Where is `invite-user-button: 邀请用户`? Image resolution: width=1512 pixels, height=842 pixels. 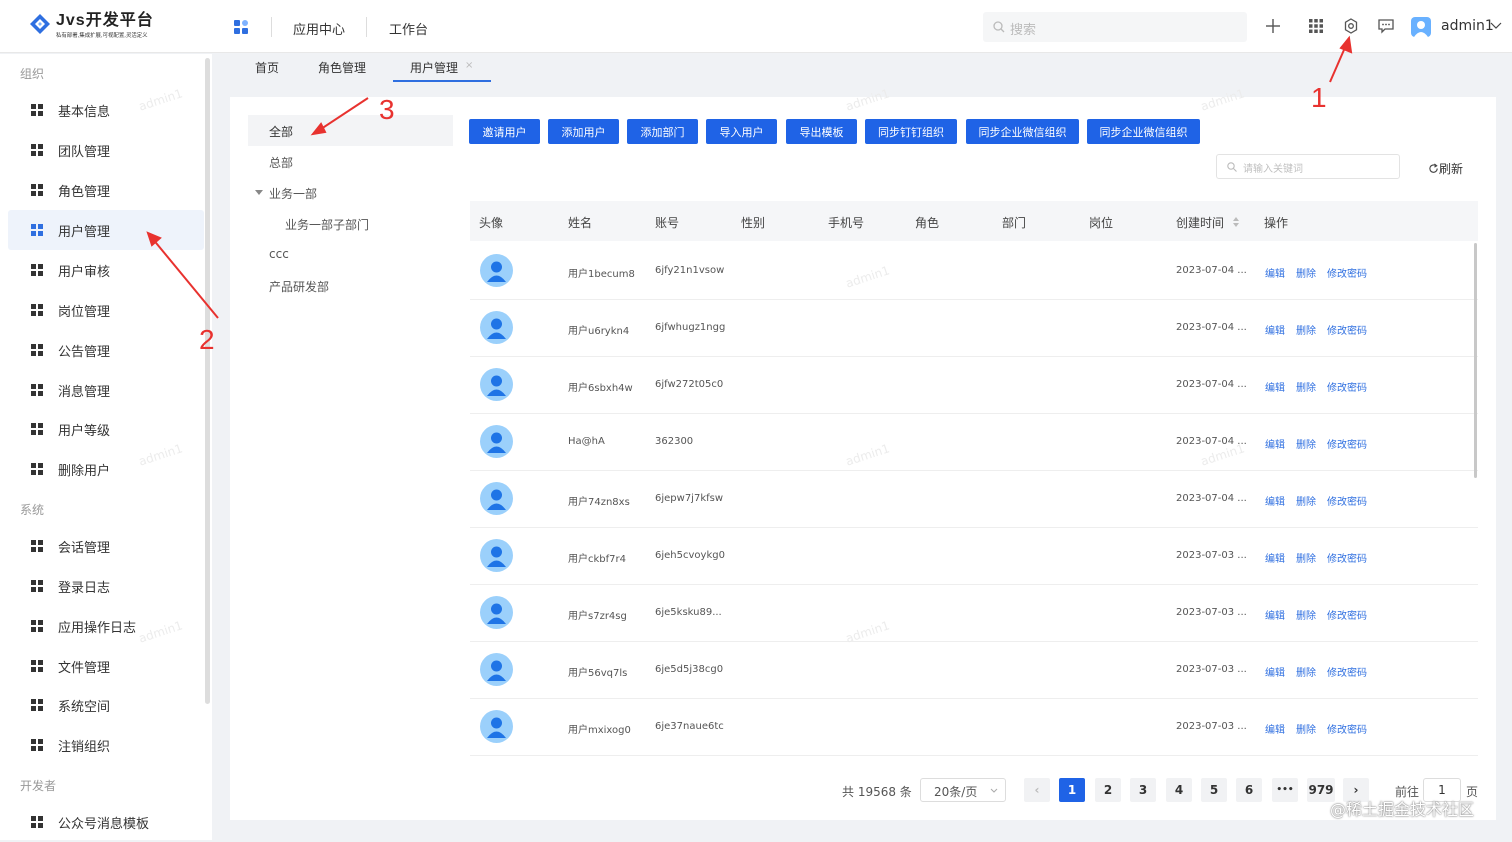 invite-user-button: 邀请用户 is located at coordinates (504, 131).